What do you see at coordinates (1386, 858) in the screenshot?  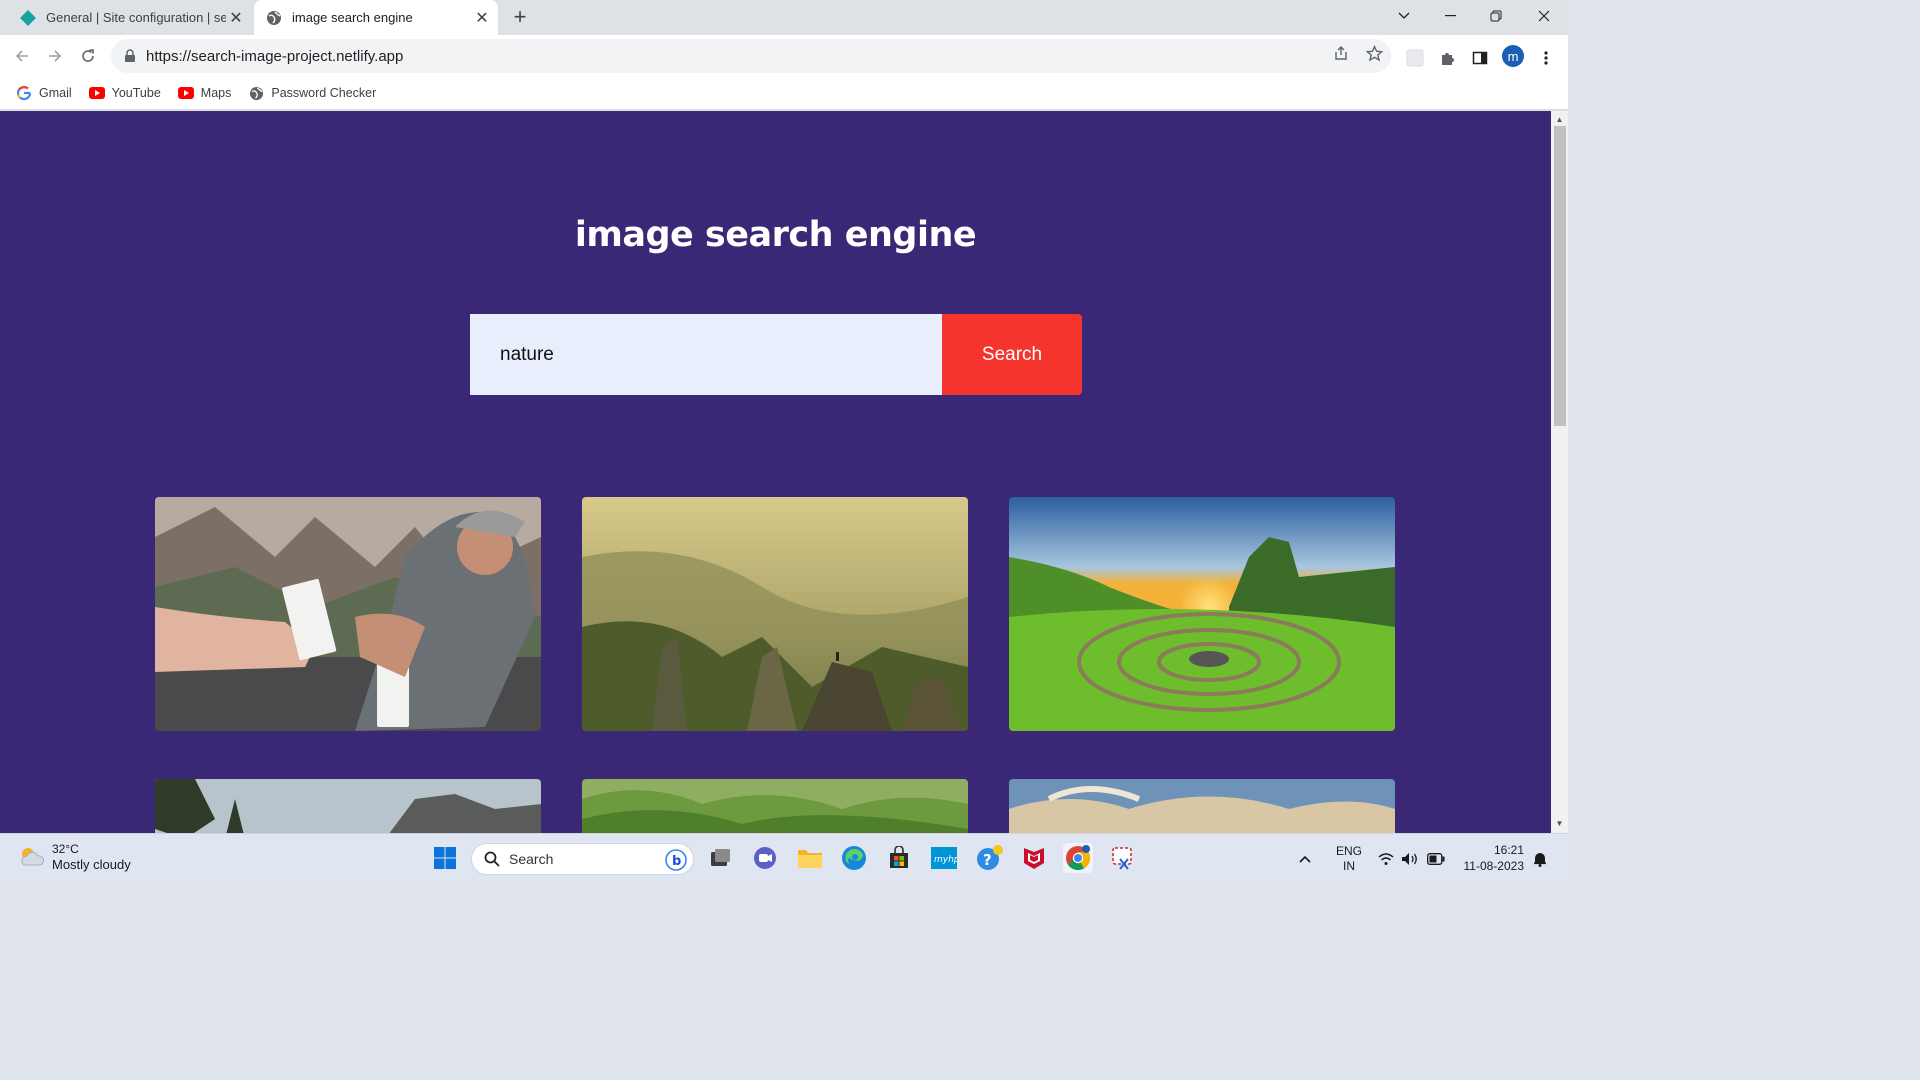 I see `wifi-icon` at bounding box center [1386, 858].